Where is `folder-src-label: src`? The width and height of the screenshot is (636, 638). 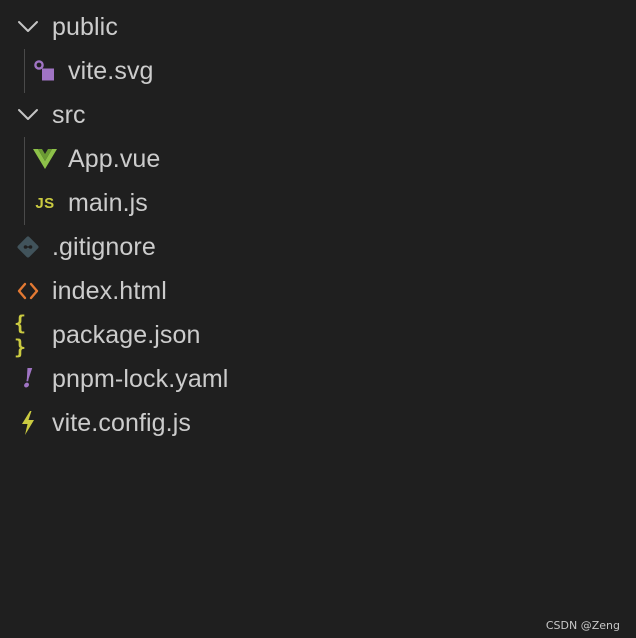
folder-src-label: src is located at coordinates (69, 114).